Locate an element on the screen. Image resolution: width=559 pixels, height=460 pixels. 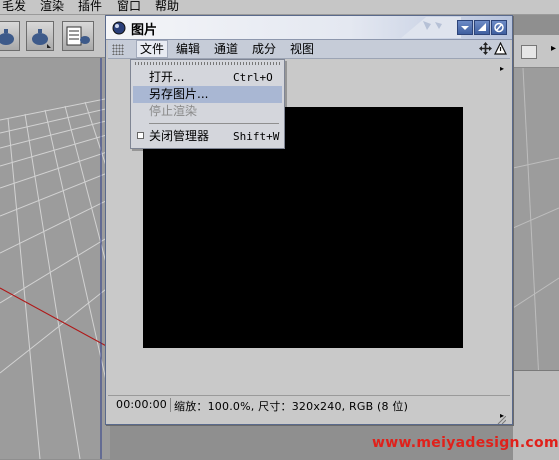
watermark-text: www.meiyadesign.com is located at coordinates (465, 443).